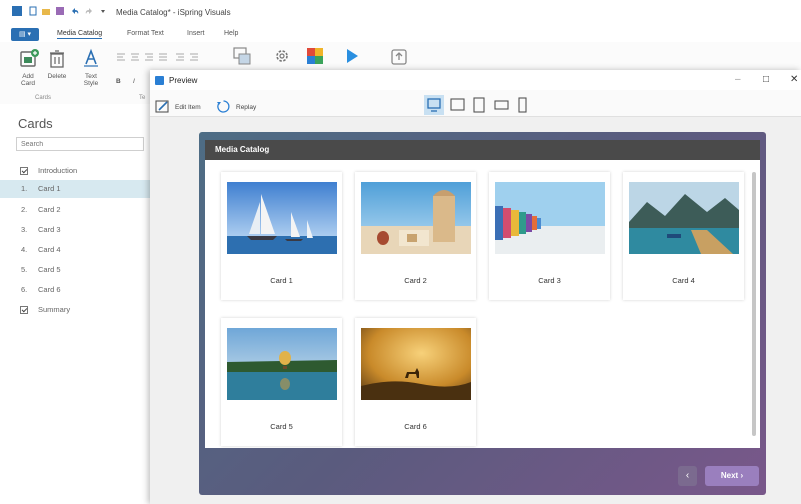  Describe the element at coordinates (684, 218) in the screenshot. I see `lake-pier-image` at that location.